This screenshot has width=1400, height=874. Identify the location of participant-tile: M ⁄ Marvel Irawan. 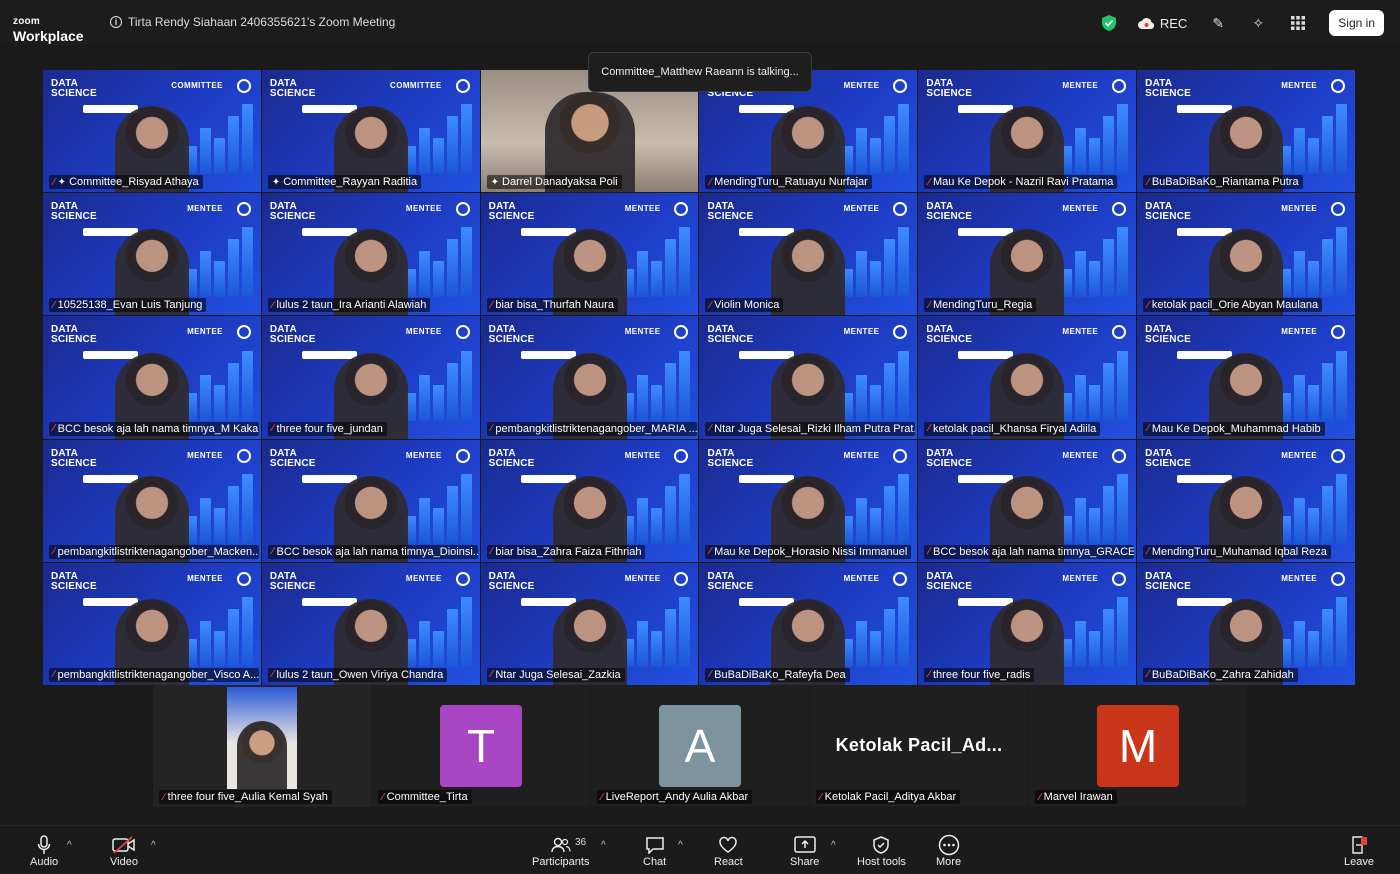
(1138, 746).